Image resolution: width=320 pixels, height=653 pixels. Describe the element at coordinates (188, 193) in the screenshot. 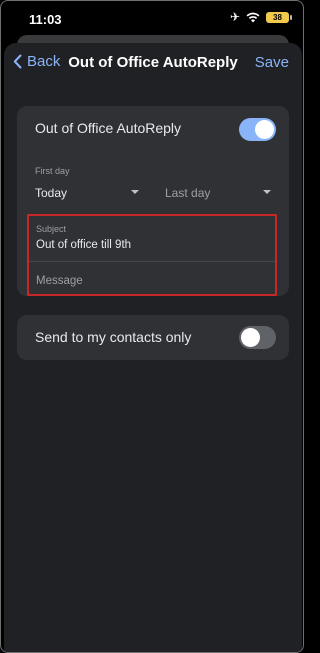

I see `last-day-placeholder: Last day` at that location.